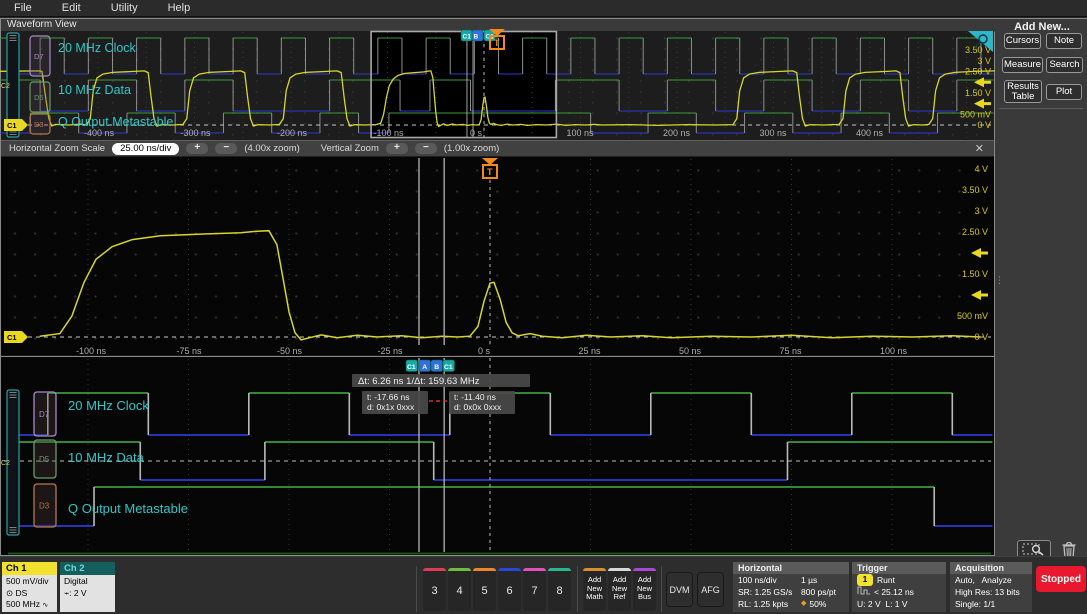 Image resolution: width=1087 pixels, height=614 pixels. What do you see at coordinates (763, 604) in the screenshot?
I see `h-record-length: RL: 1.25 kpts` at bounding box center [763, 604].